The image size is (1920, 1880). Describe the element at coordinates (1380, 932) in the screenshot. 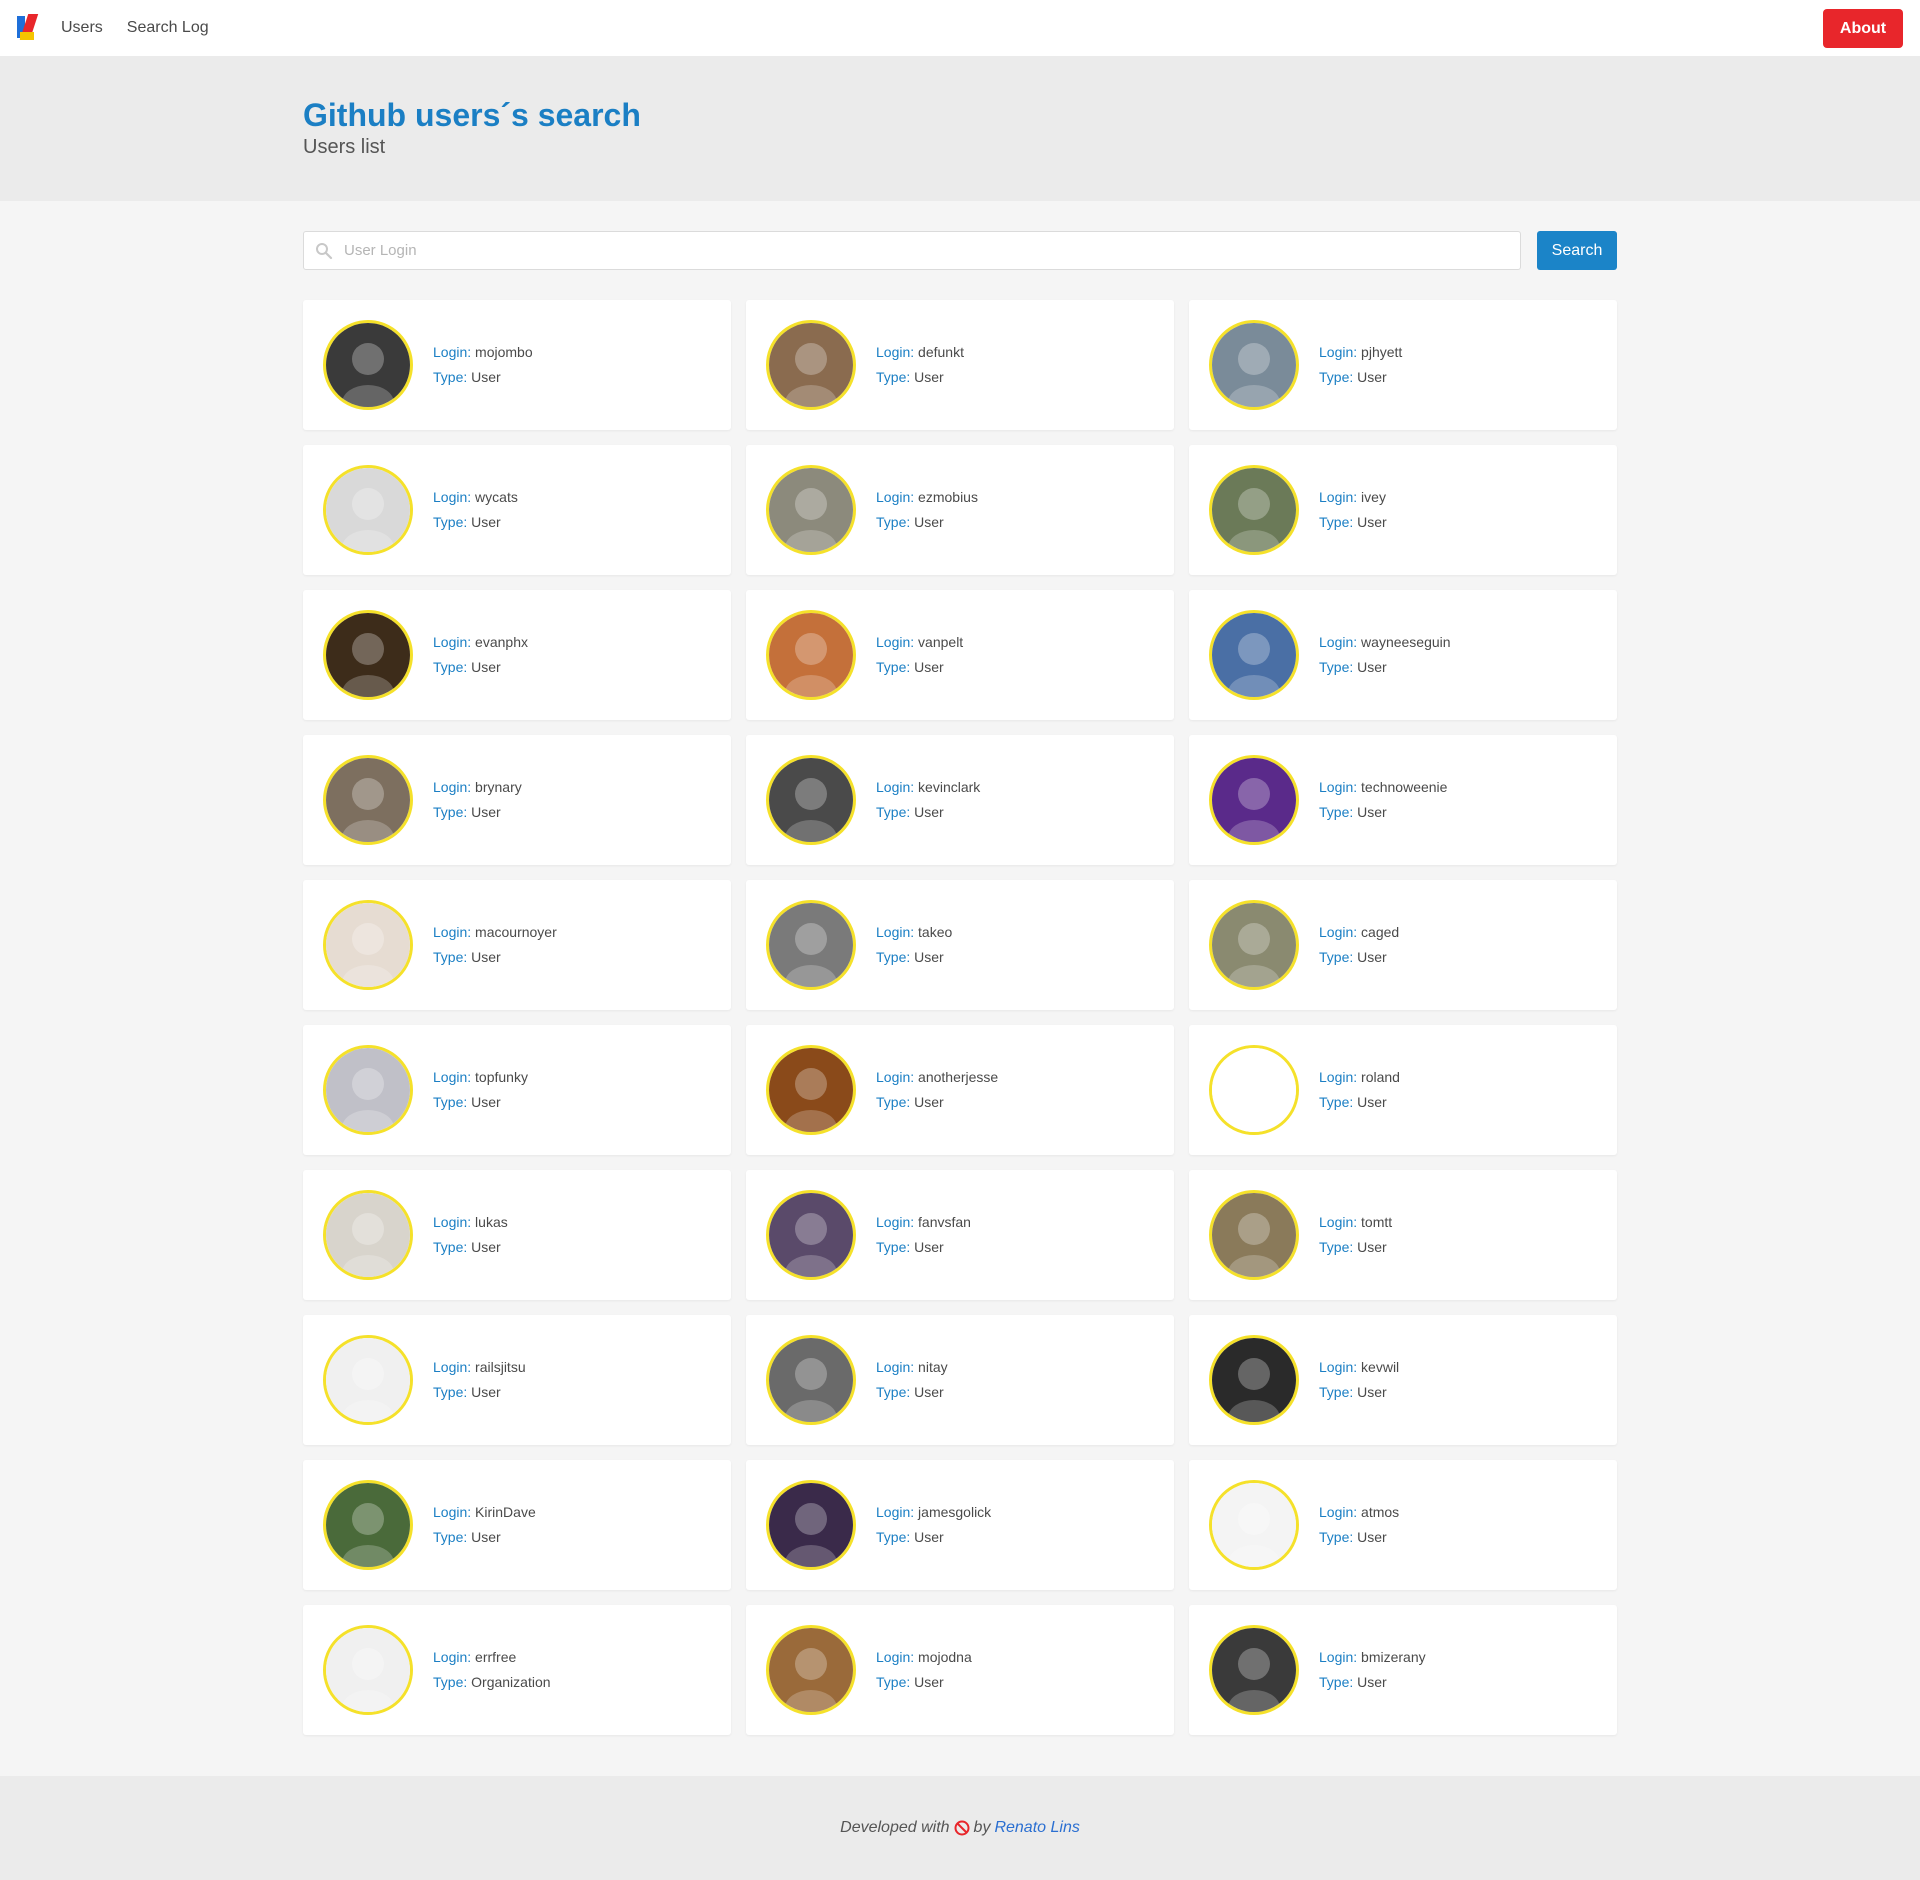

I see `login-value: caged` at that location.